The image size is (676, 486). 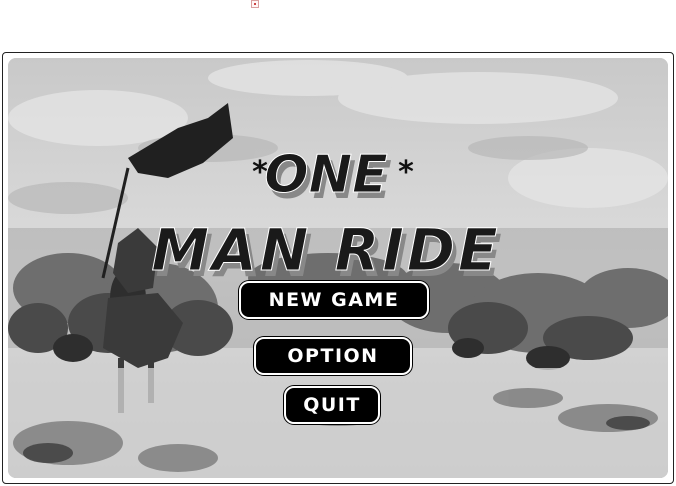 I want to click on title-star-right: *, so click(x=406, y=172).